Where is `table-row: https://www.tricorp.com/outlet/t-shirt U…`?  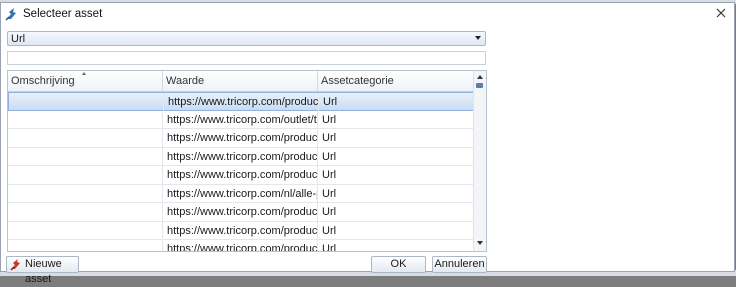 table-row: https://www.tricorp.com/outlet/t-shirt U… is located at coordinates (241, 119).